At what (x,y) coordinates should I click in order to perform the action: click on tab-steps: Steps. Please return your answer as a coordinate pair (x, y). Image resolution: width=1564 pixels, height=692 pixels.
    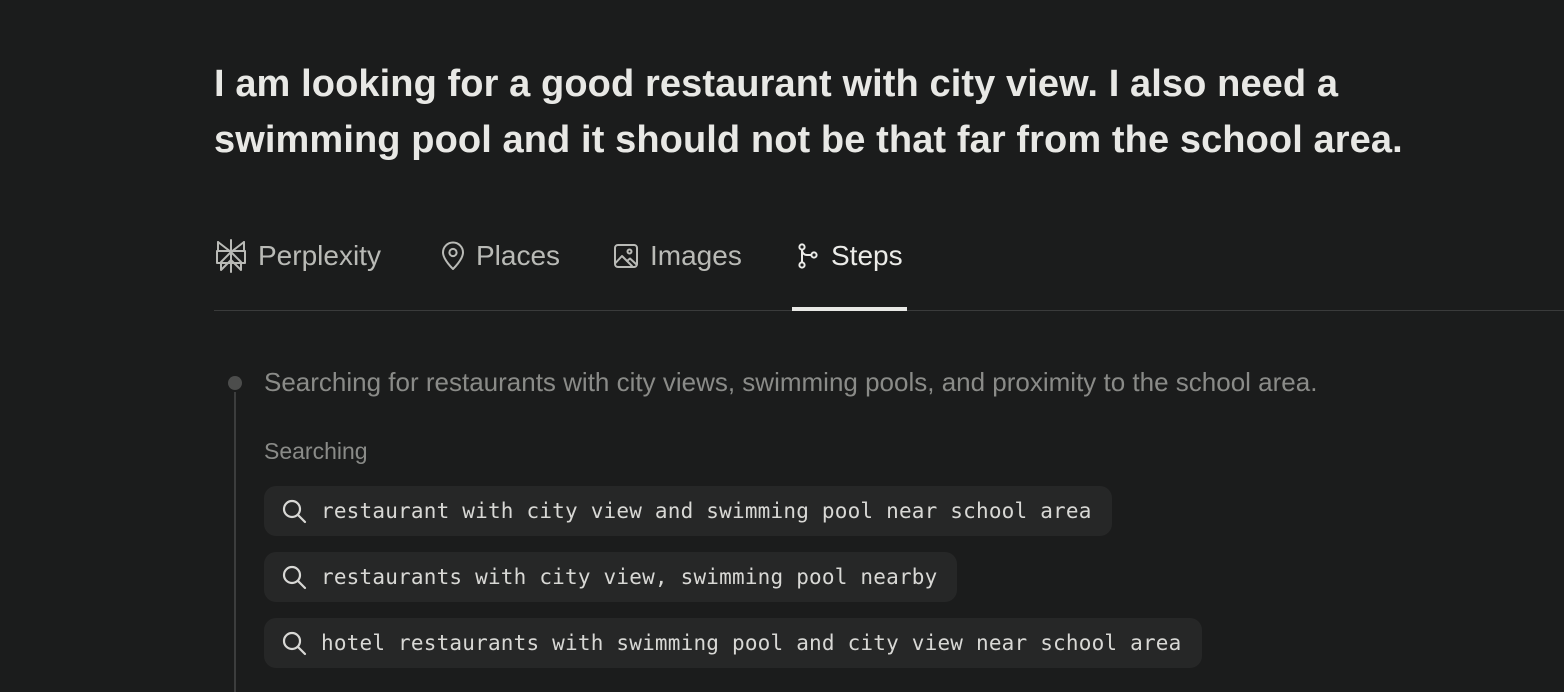
    Looking at the image, I should click on (849, 267).